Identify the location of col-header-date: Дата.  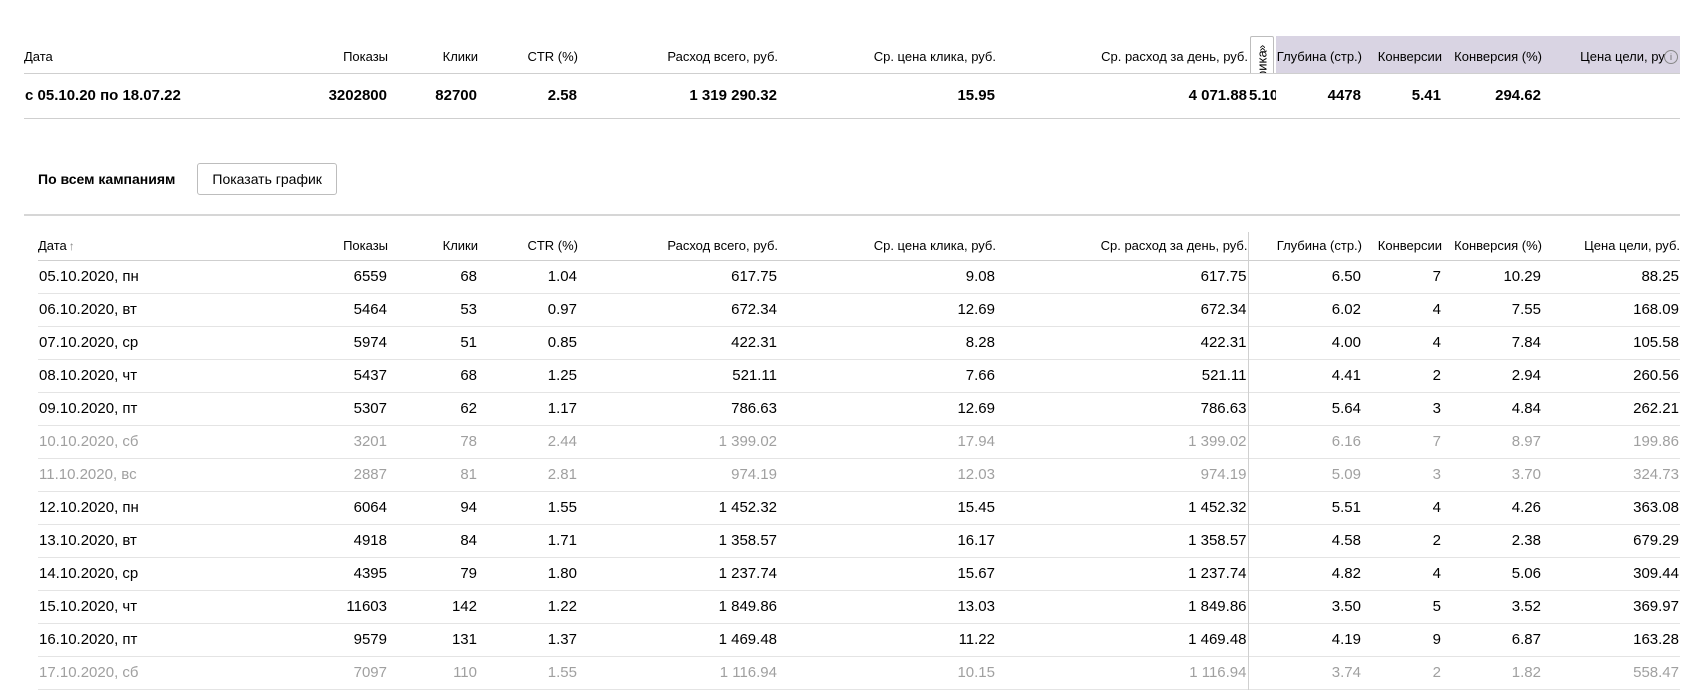
(144, 54).